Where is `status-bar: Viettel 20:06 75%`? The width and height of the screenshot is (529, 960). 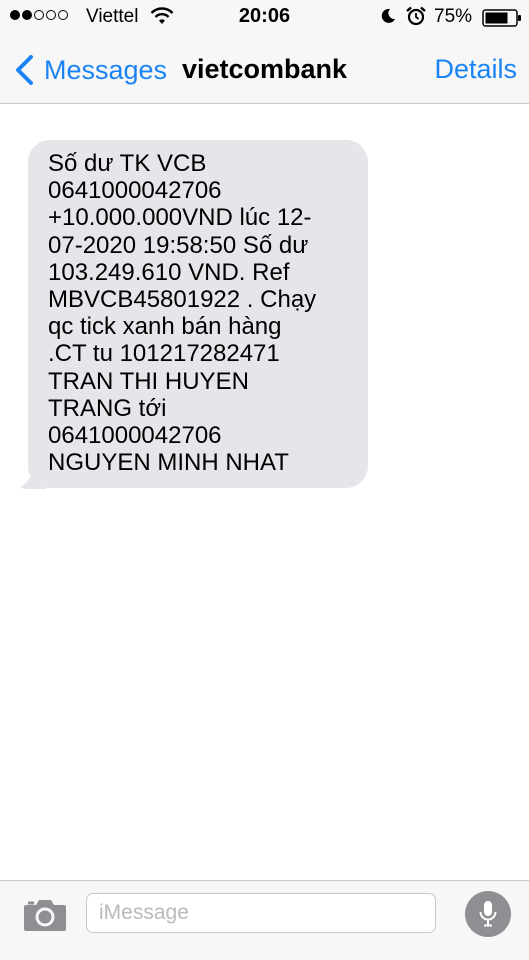
status-bar: Viettel 20:06 75% is located at coordinates (264, 19).